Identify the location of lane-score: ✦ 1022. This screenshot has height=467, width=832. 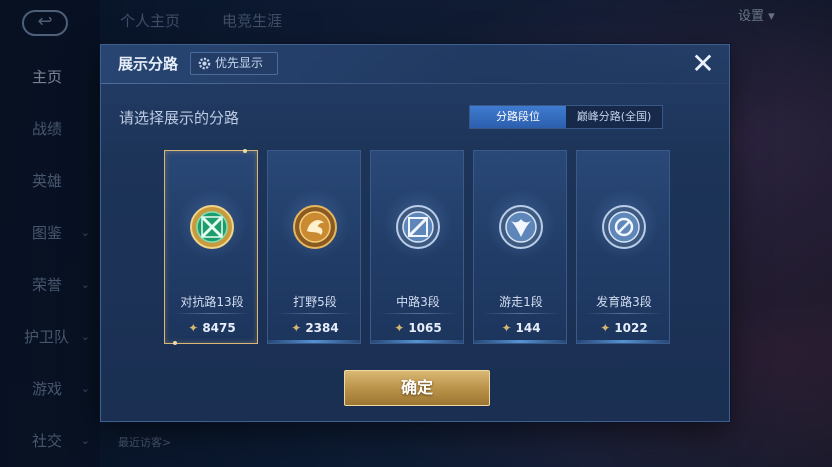
(624, 328).